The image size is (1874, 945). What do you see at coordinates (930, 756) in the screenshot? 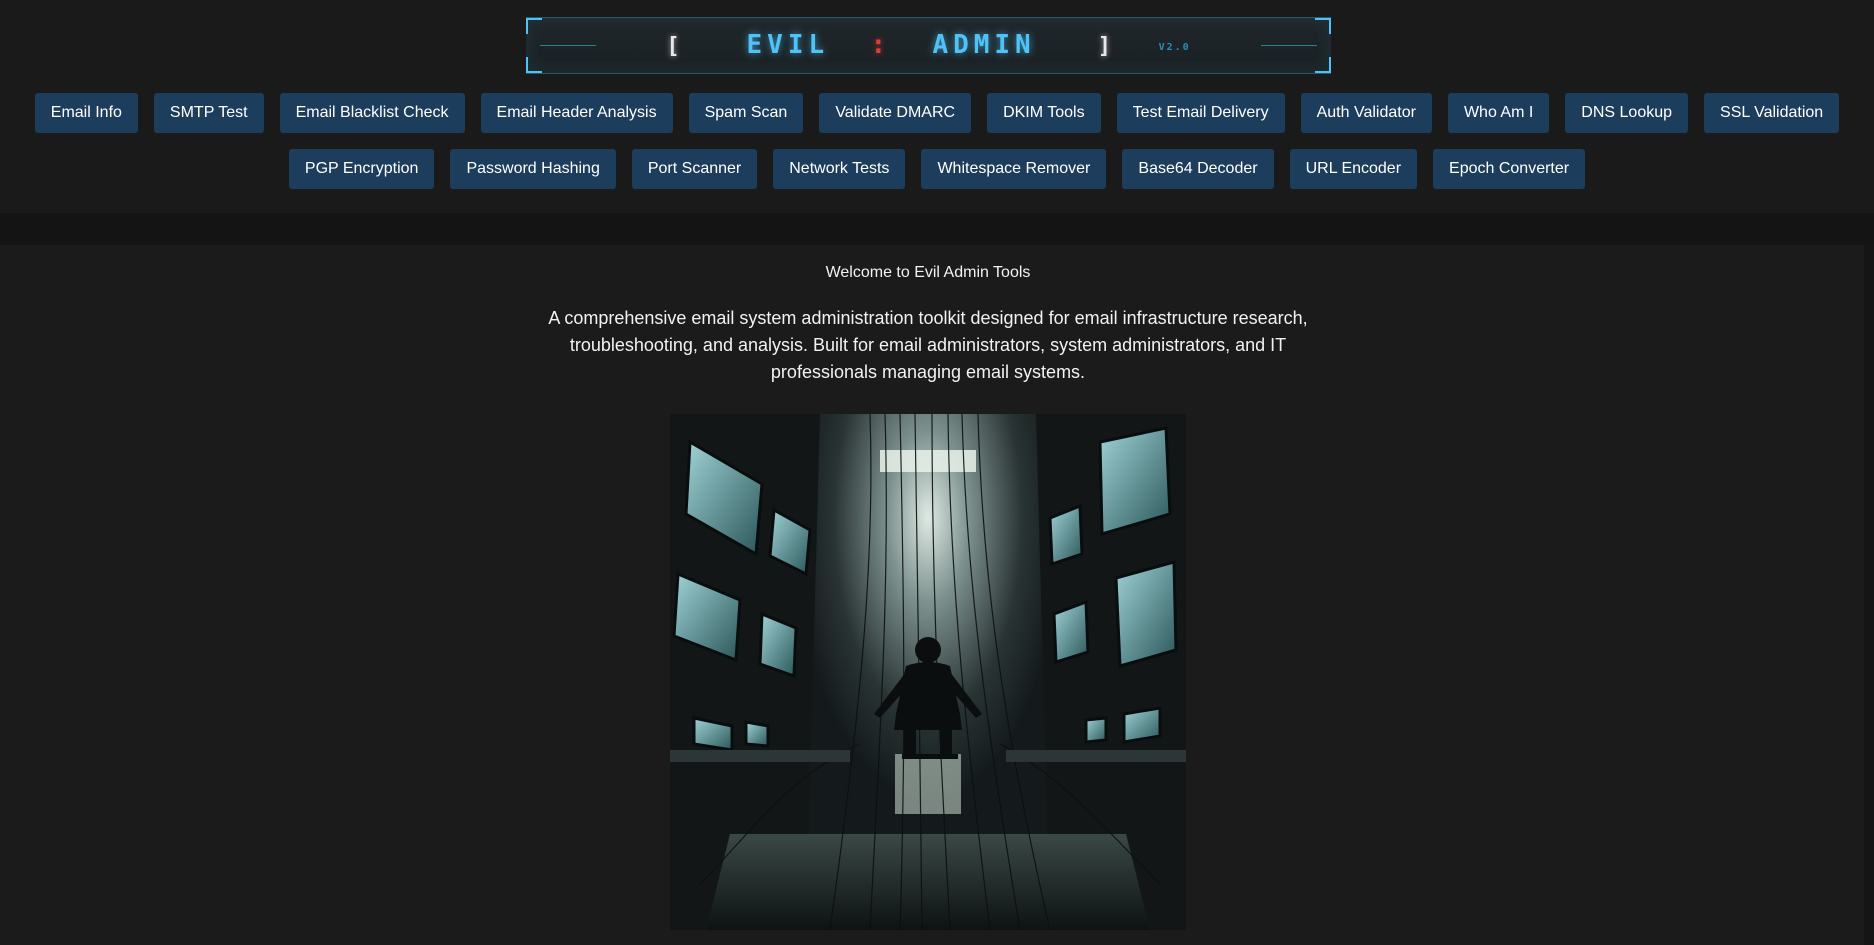
I see `hero-seat` at bounding box center [930, 756].